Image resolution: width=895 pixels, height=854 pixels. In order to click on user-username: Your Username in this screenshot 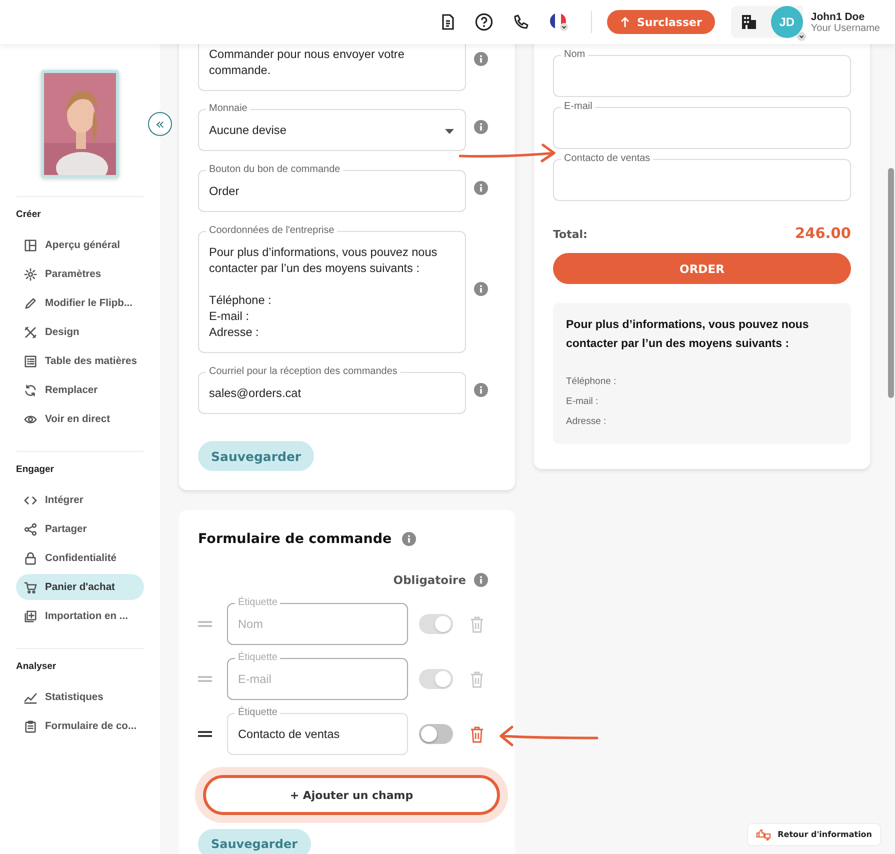, I will do `click(845, 28)`.